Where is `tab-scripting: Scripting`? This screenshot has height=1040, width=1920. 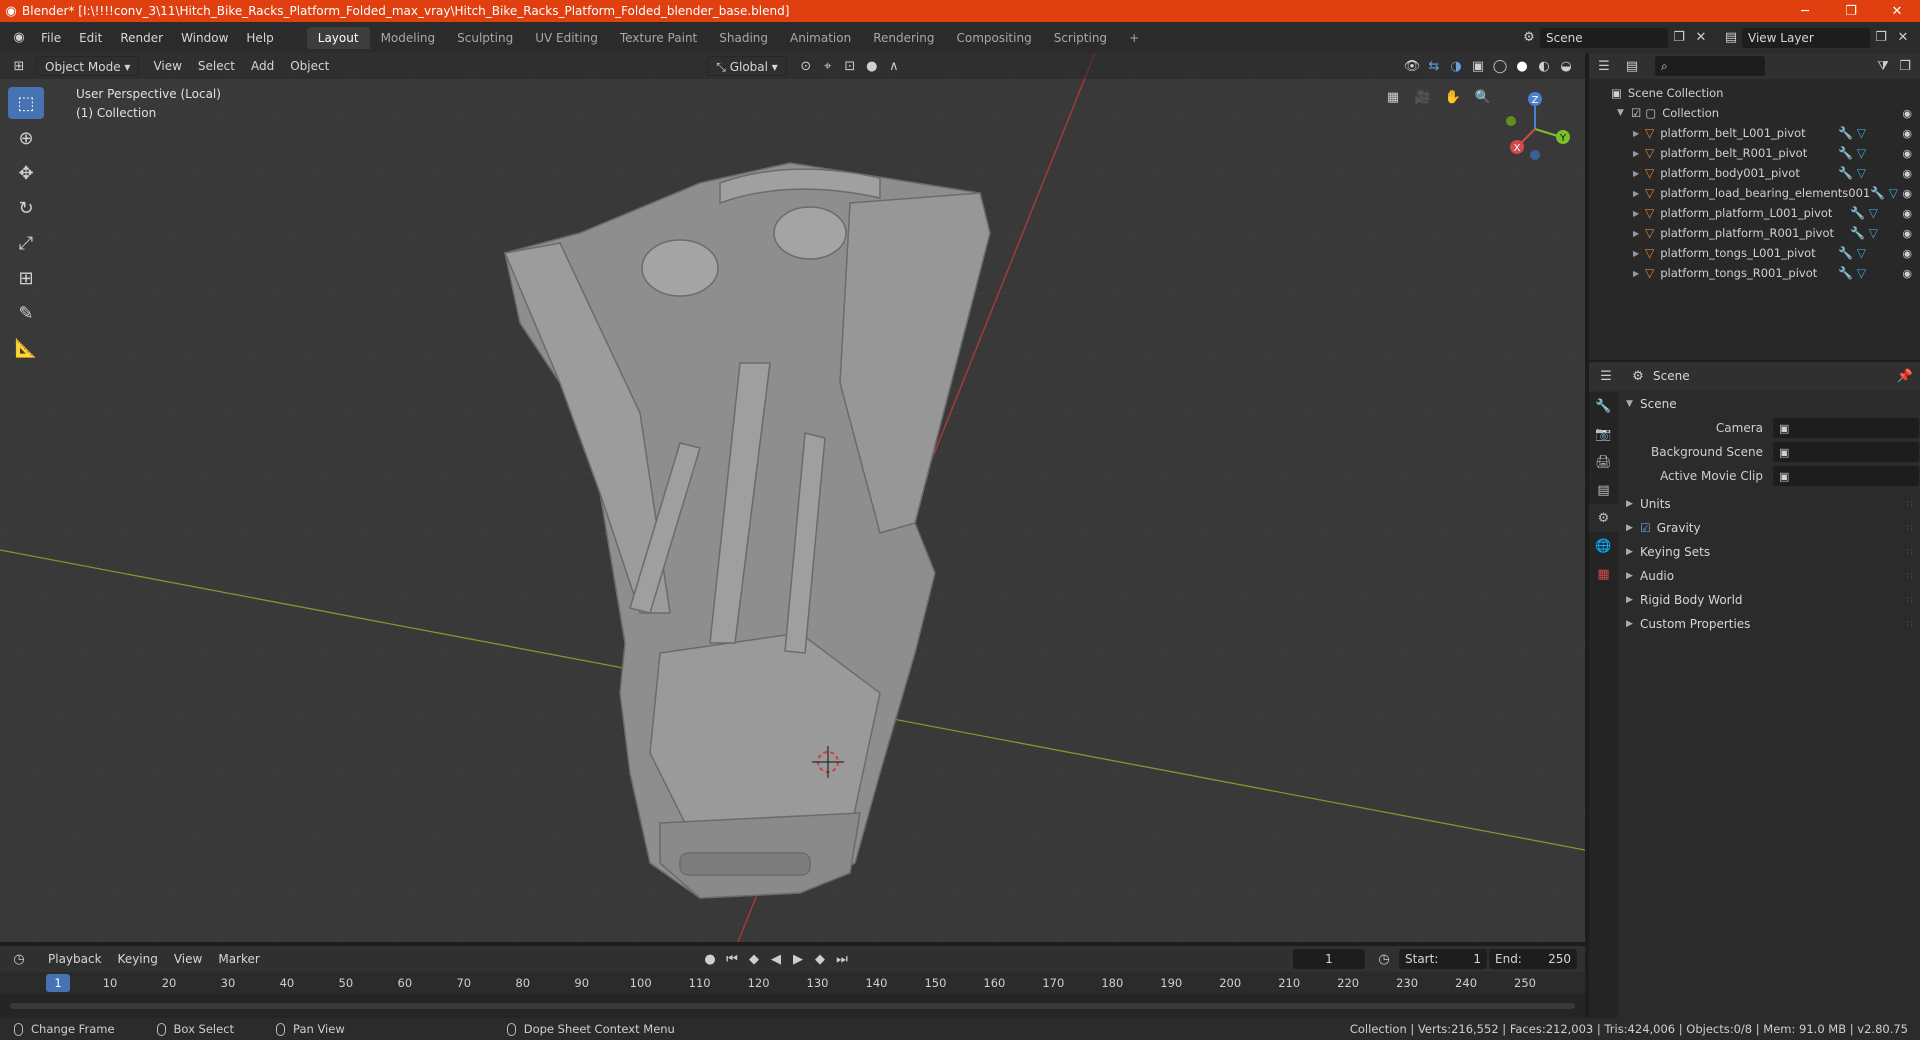
tab-scripting: Scripting is located at coordinates (1080, 38).